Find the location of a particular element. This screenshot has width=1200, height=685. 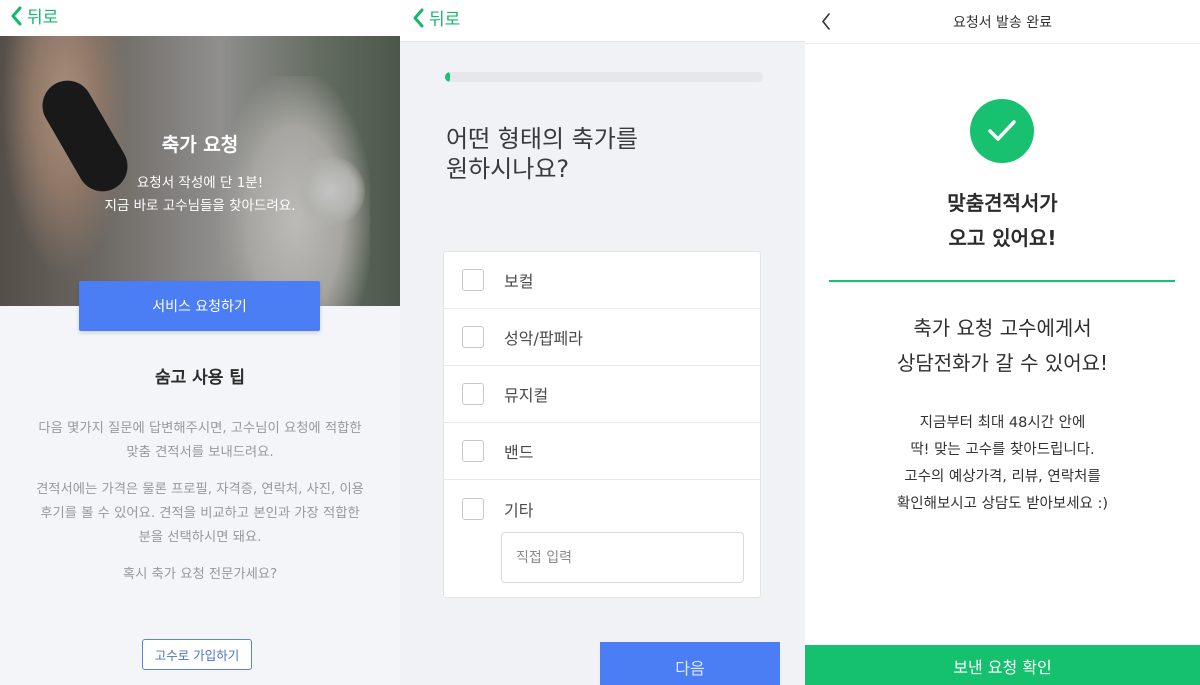

options-list: 보컬 성악/팝페라 뮤지컬 밴드 기타 is located at coordinates (602, 424).